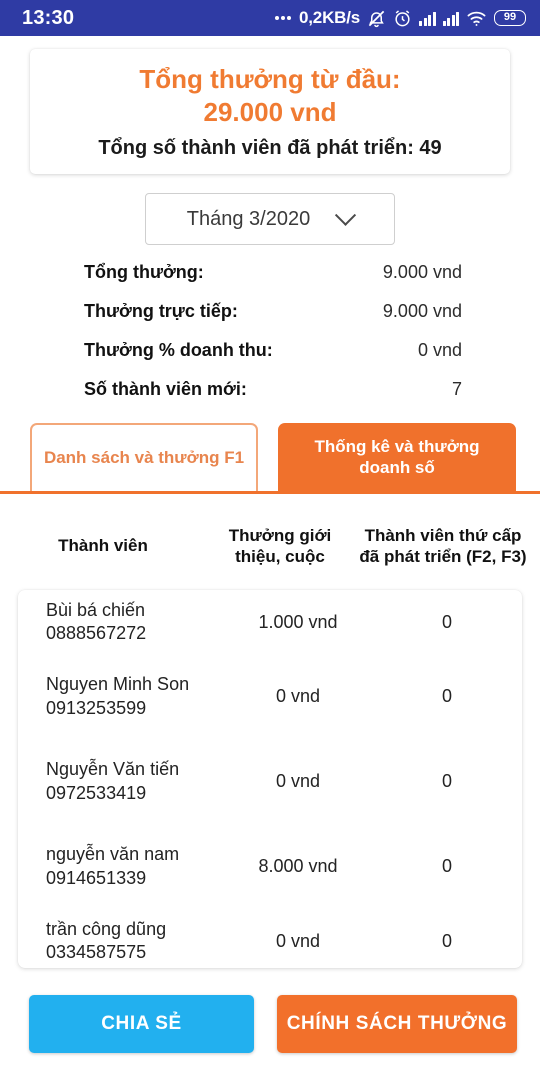  I want to click on summary-amount: 29.000 vnd, so click(270, 112).